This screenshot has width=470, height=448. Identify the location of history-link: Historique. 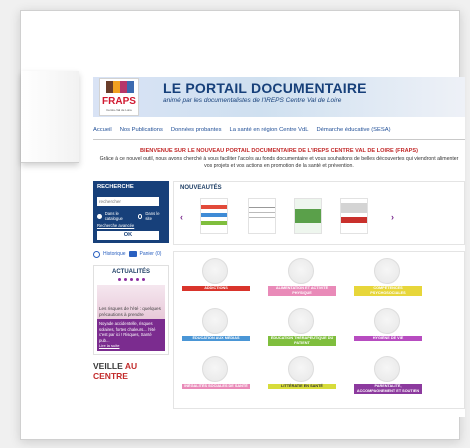
(114, 254).